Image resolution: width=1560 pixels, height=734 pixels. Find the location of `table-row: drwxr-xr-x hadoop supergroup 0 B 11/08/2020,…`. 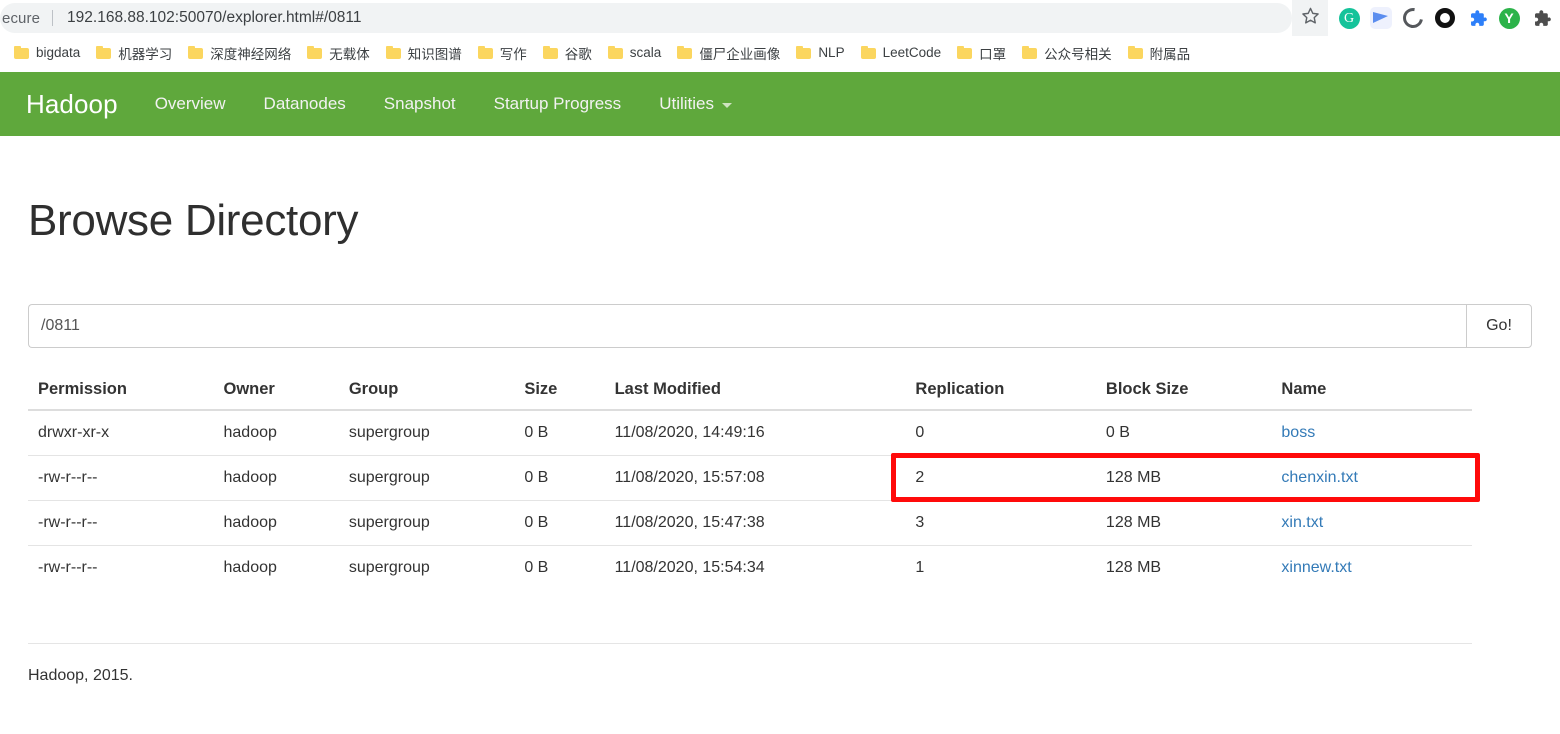

table-row: drwxr-xr-x hadoop supergroup 0 B 11/08/2020,… is located at coordinates (750, 433).